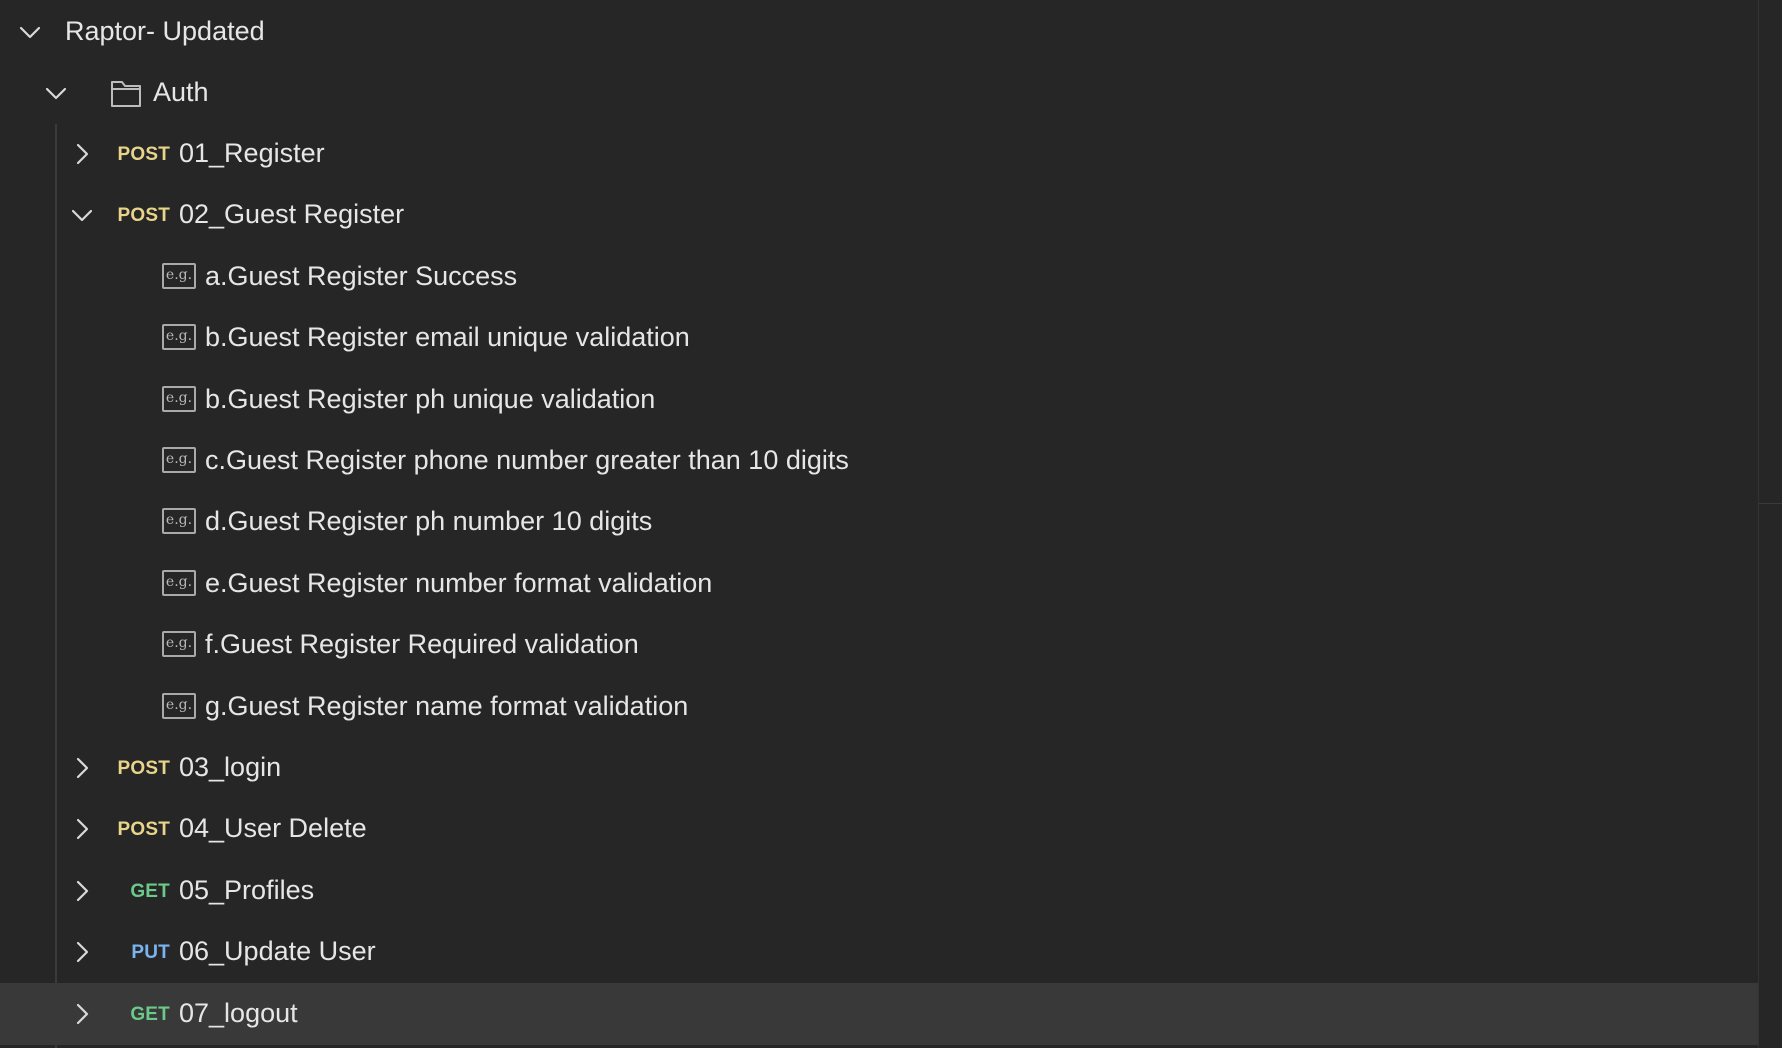 The height and width of the screenshot is (1048, 1782). Describe the element at coordinates (292, 214) in the screenshot. I see `request-name: 02_Guest Register` at that location.